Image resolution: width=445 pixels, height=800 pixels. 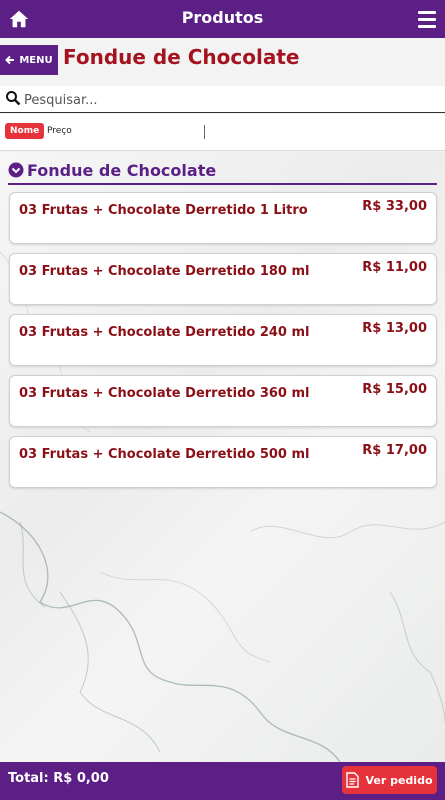 I want to click on document-icon, so click(x=353, y=780).